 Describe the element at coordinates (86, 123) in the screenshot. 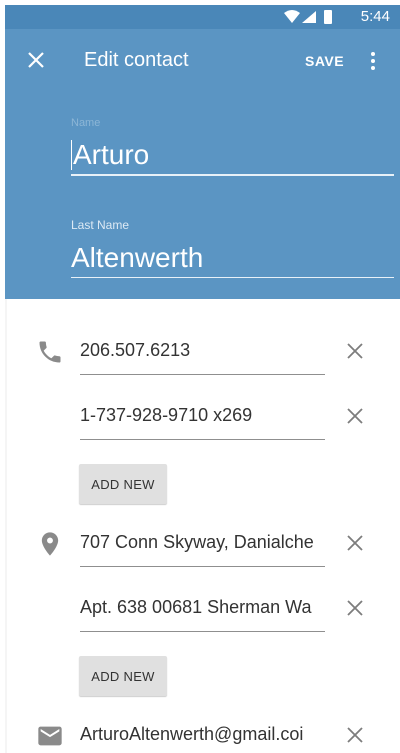

I see `first-name-label: Name` at that location.